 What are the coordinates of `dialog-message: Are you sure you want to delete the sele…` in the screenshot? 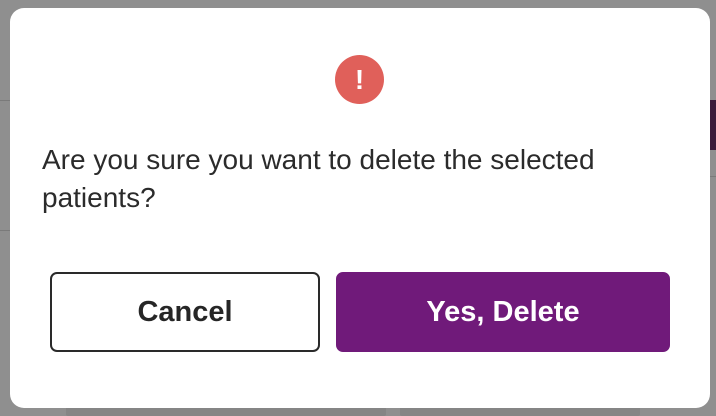 It's located at (318, 178).